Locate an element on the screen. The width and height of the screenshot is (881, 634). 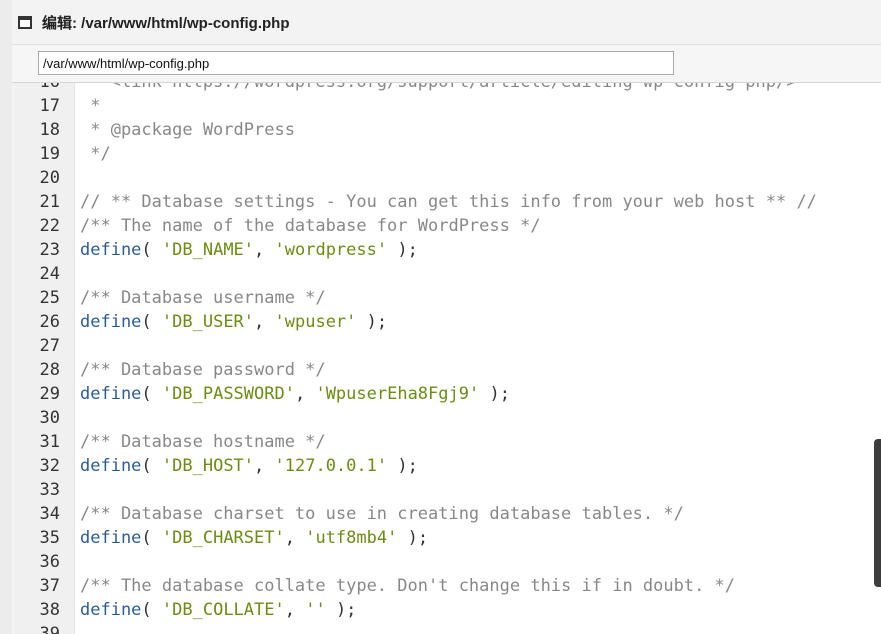
code-token-string: 'DB_COLLATE' is located at coordinates (223, 610).